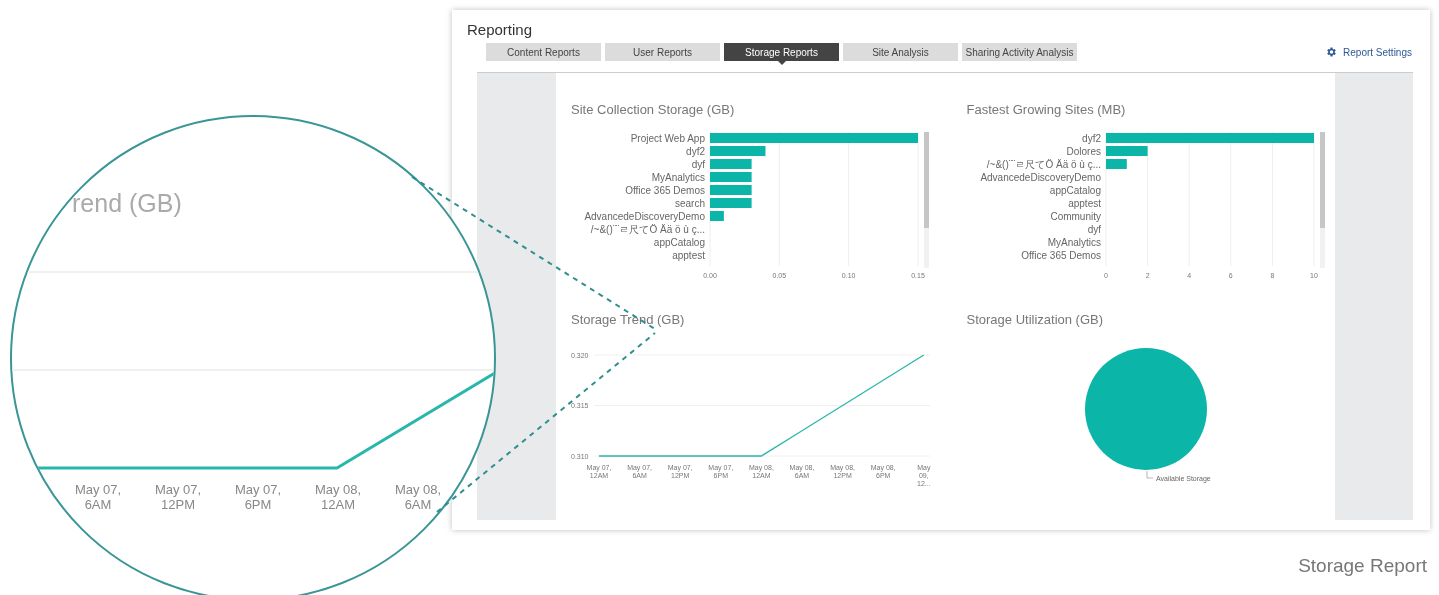  I want to click on axis-label: May 08, 6AM, so click(418, 497).